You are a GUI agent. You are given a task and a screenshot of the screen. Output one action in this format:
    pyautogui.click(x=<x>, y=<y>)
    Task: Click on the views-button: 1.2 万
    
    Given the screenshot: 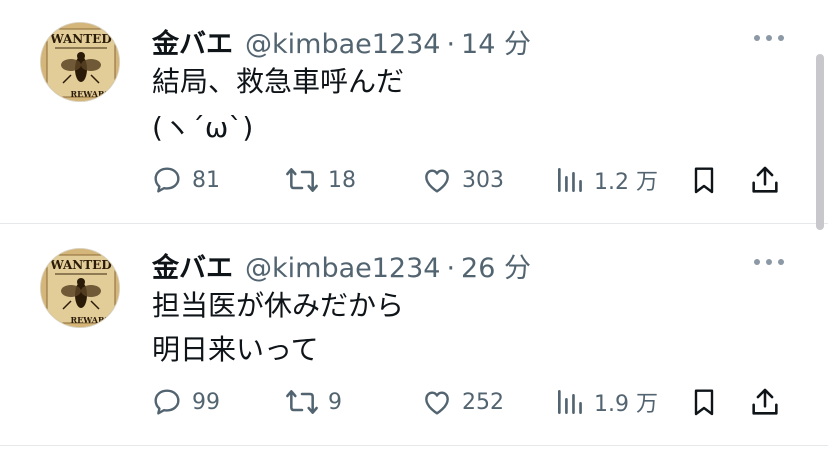 What is the action you would take?
    pyautogui.click(x=606, y=180)
    